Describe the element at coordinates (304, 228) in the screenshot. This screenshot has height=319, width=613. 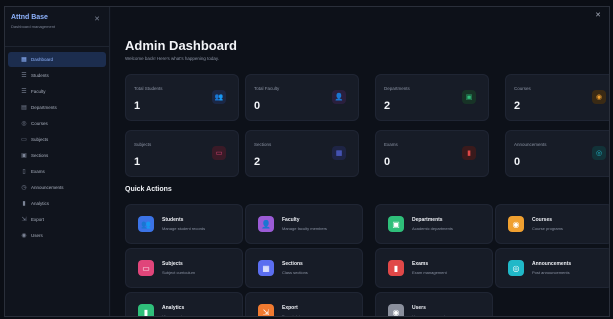
I see `quick-action-description: Manage faculty members` at that location.